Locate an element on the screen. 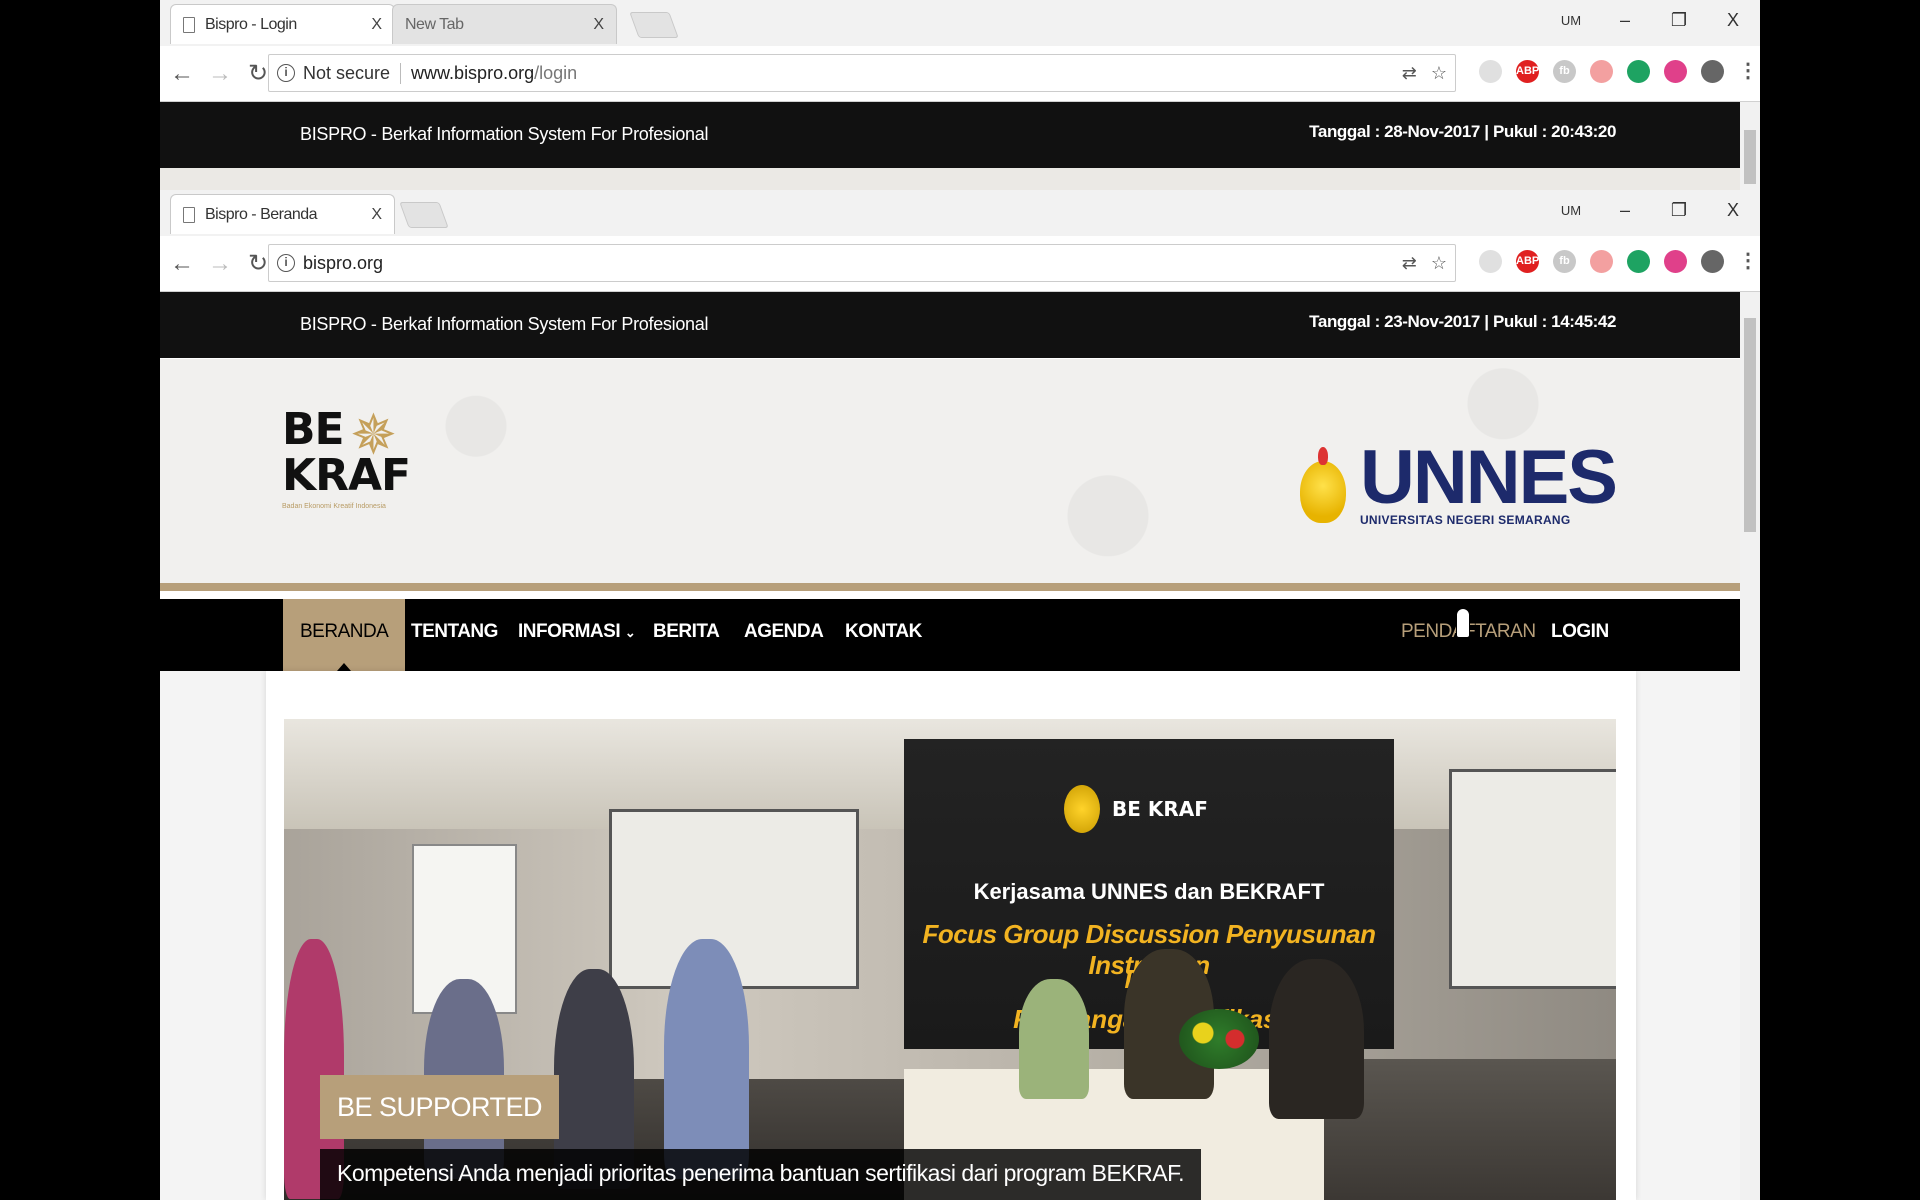 The image size is (1920, 1200). nav-berita: BERITA is located at coordinates (686, 635).